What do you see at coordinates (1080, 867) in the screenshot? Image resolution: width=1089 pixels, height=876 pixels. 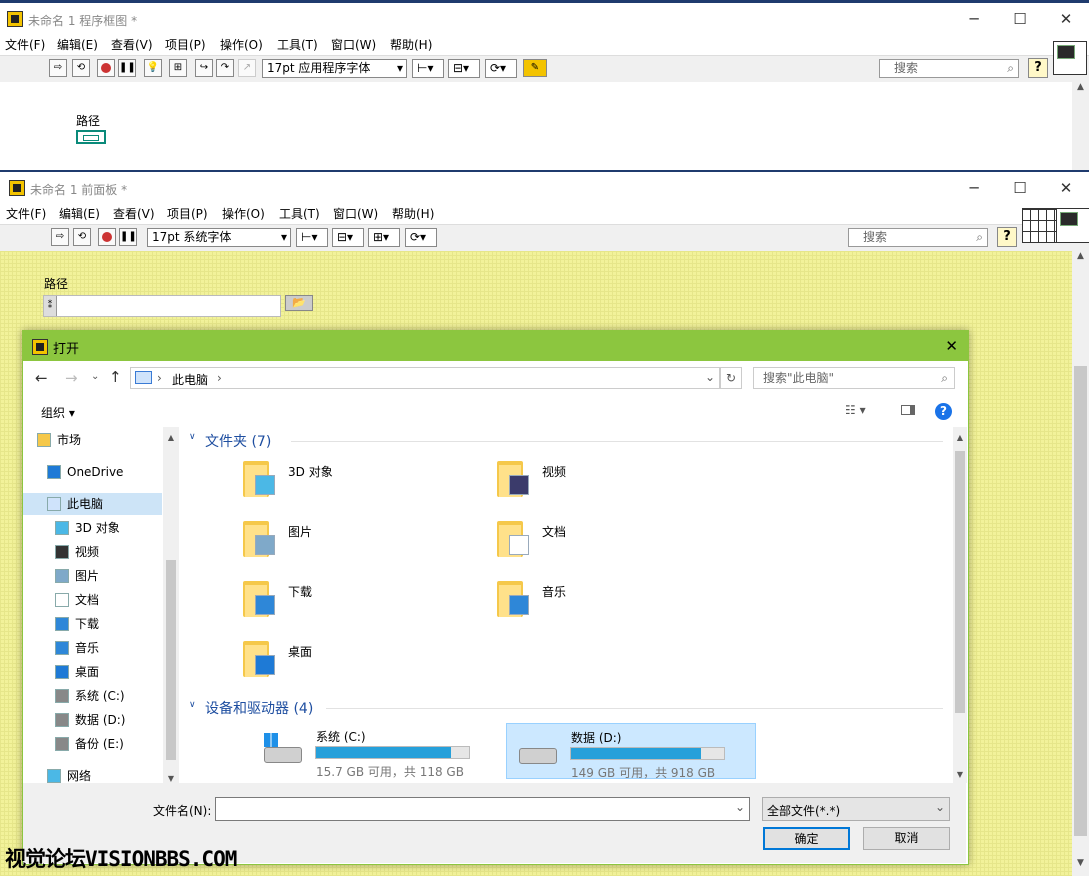 I see `scroll-down-arrow-icon: ▼` at bounding box center [1080, 867].